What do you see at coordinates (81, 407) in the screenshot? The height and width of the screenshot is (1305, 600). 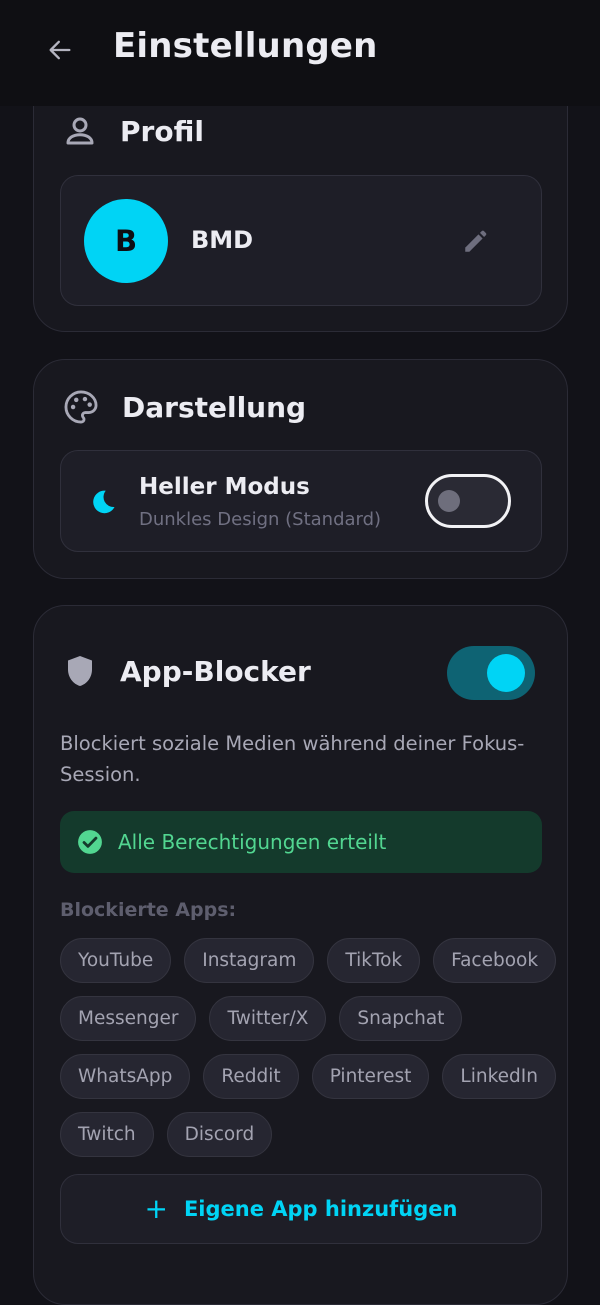 I see `palette-icon` at bounding box center [81, 407].